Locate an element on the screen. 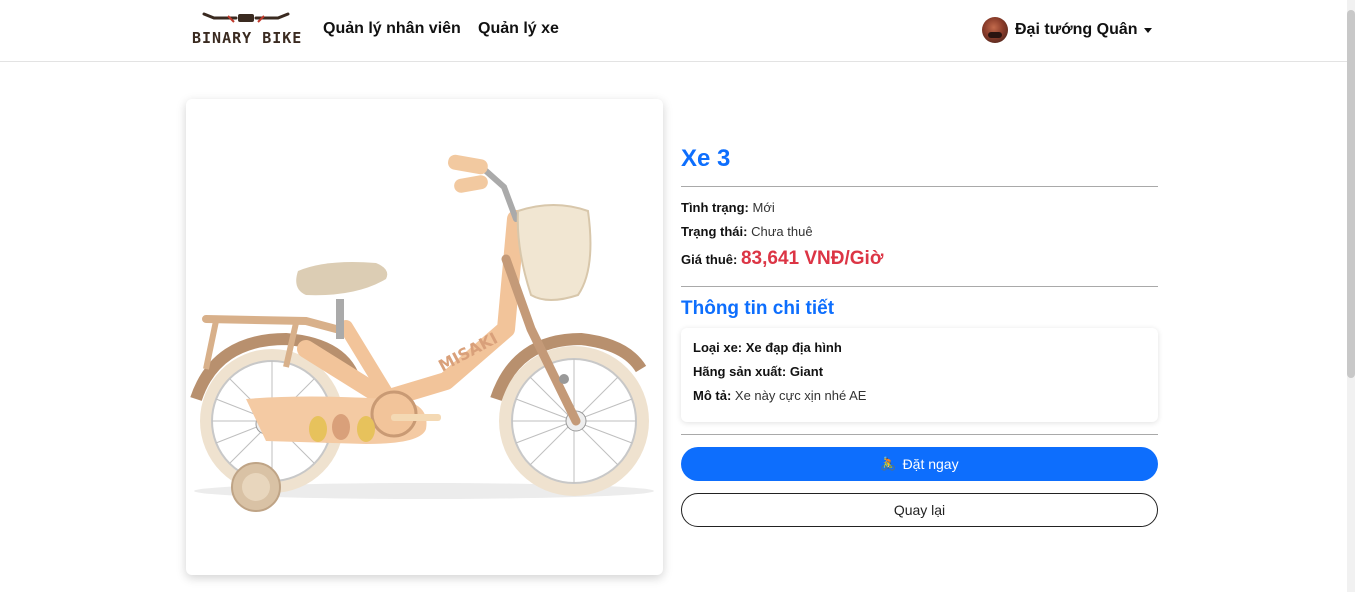 This screenshot has width=1355, height=592. page-scrollbar is located at coordinates (1351, 296).